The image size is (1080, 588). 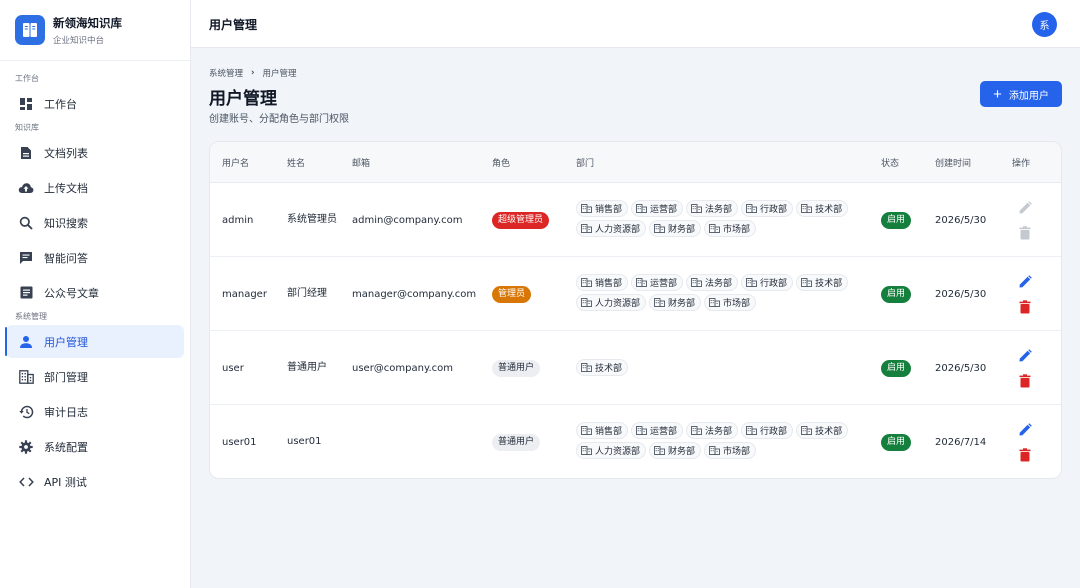 What do you see at coordinates (664, 284) in the screenshot?
I see `dept-tag-label: 运营部` at bounding box center [664, 284].